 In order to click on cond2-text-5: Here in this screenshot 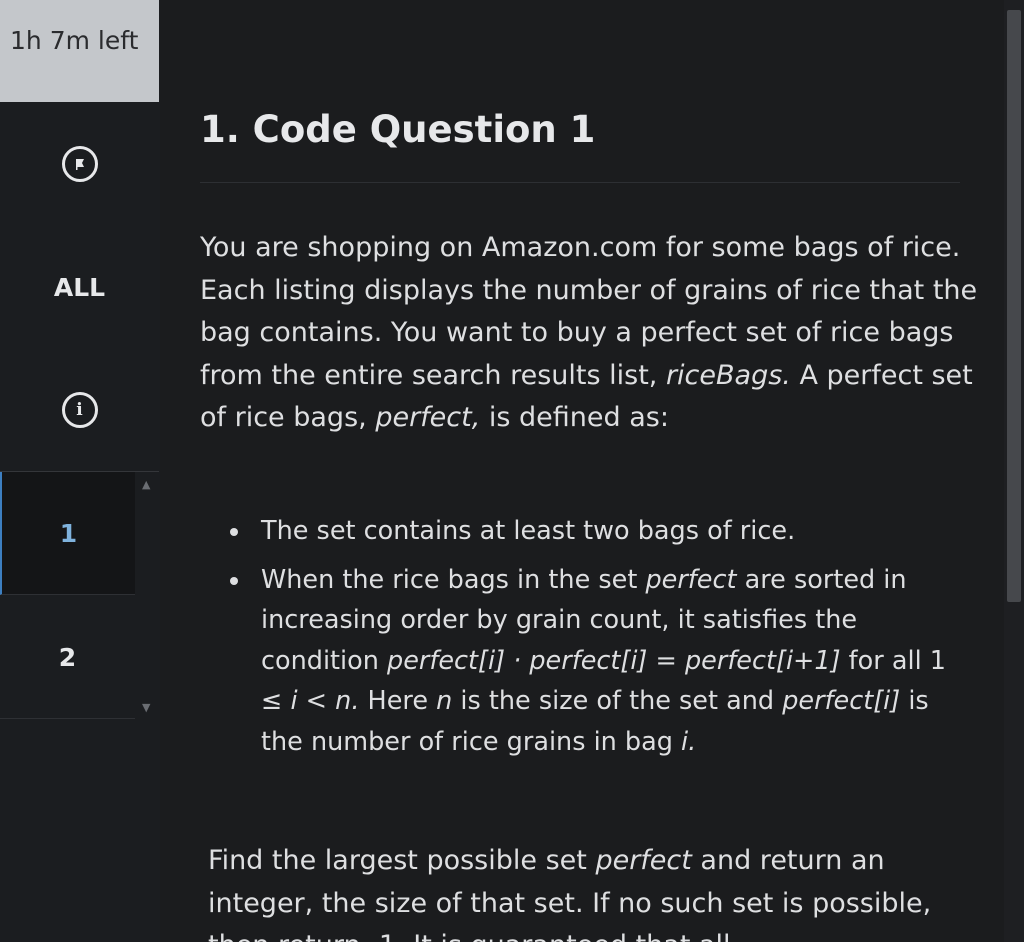, I will do `click(398, 701)`.